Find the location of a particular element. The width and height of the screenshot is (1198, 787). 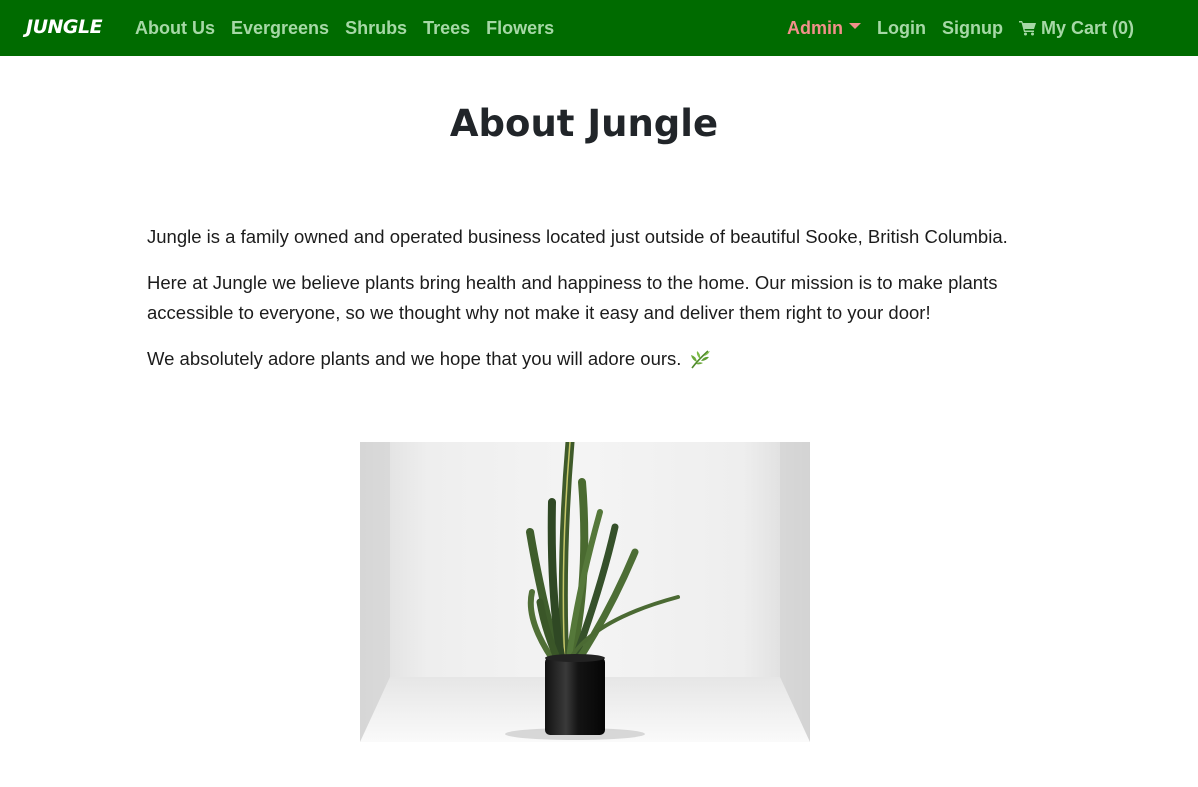

signup-link: Signup is located at coordinates (972, 28).